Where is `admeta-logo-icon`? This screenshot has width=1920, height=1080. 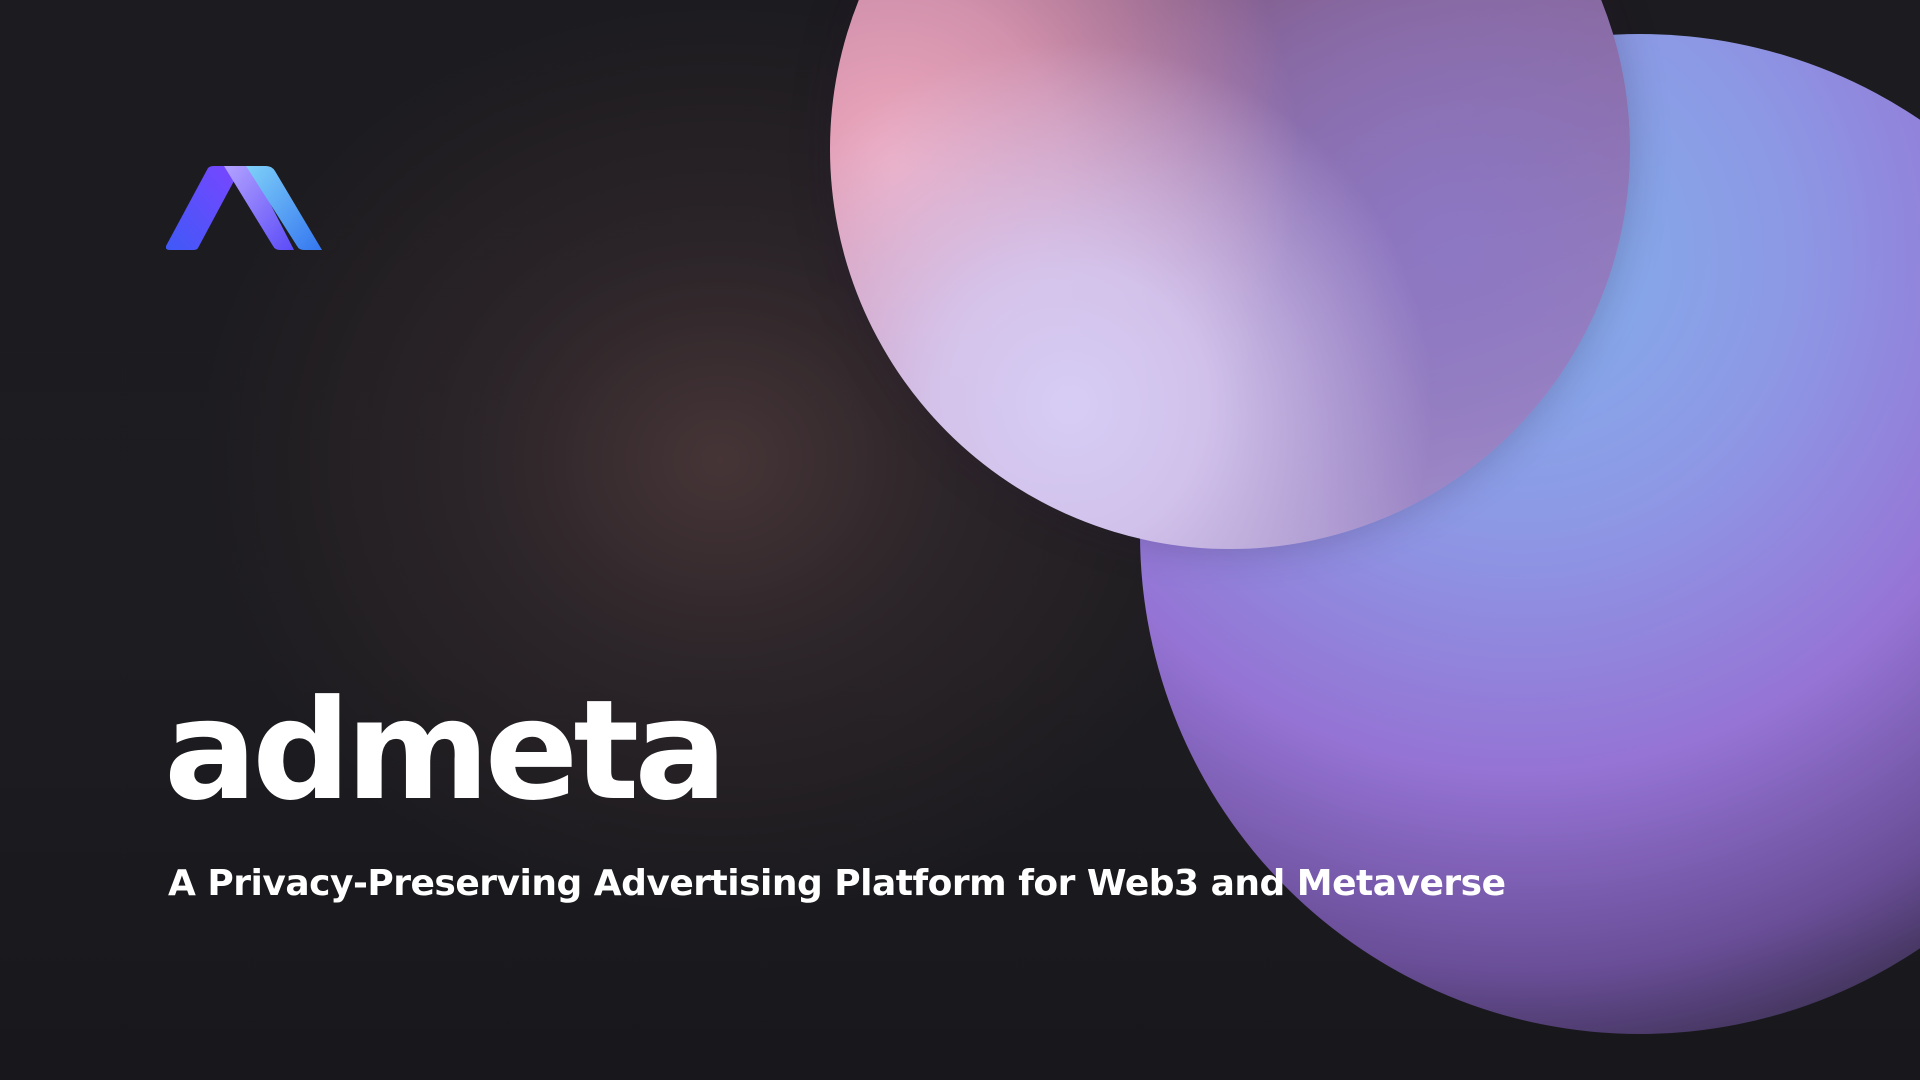 admeta-logo-icon is located at coordinates (244, 208).